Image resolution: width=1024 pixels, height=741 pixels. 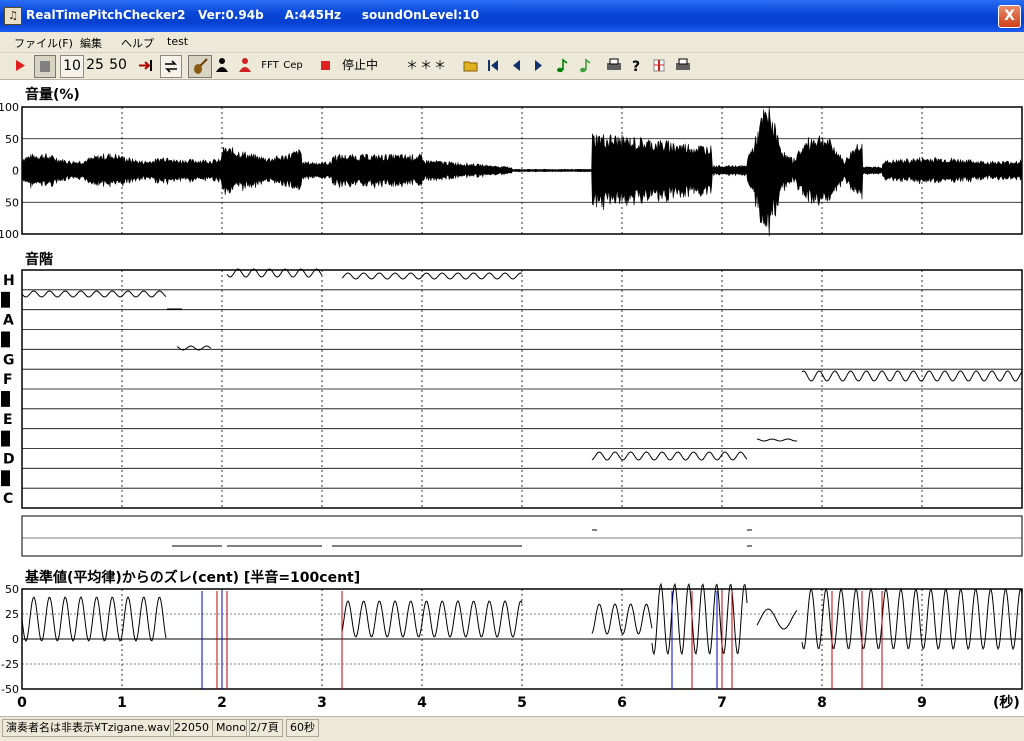 I want to click on open-folder-icon, so click(x=471, y=65).